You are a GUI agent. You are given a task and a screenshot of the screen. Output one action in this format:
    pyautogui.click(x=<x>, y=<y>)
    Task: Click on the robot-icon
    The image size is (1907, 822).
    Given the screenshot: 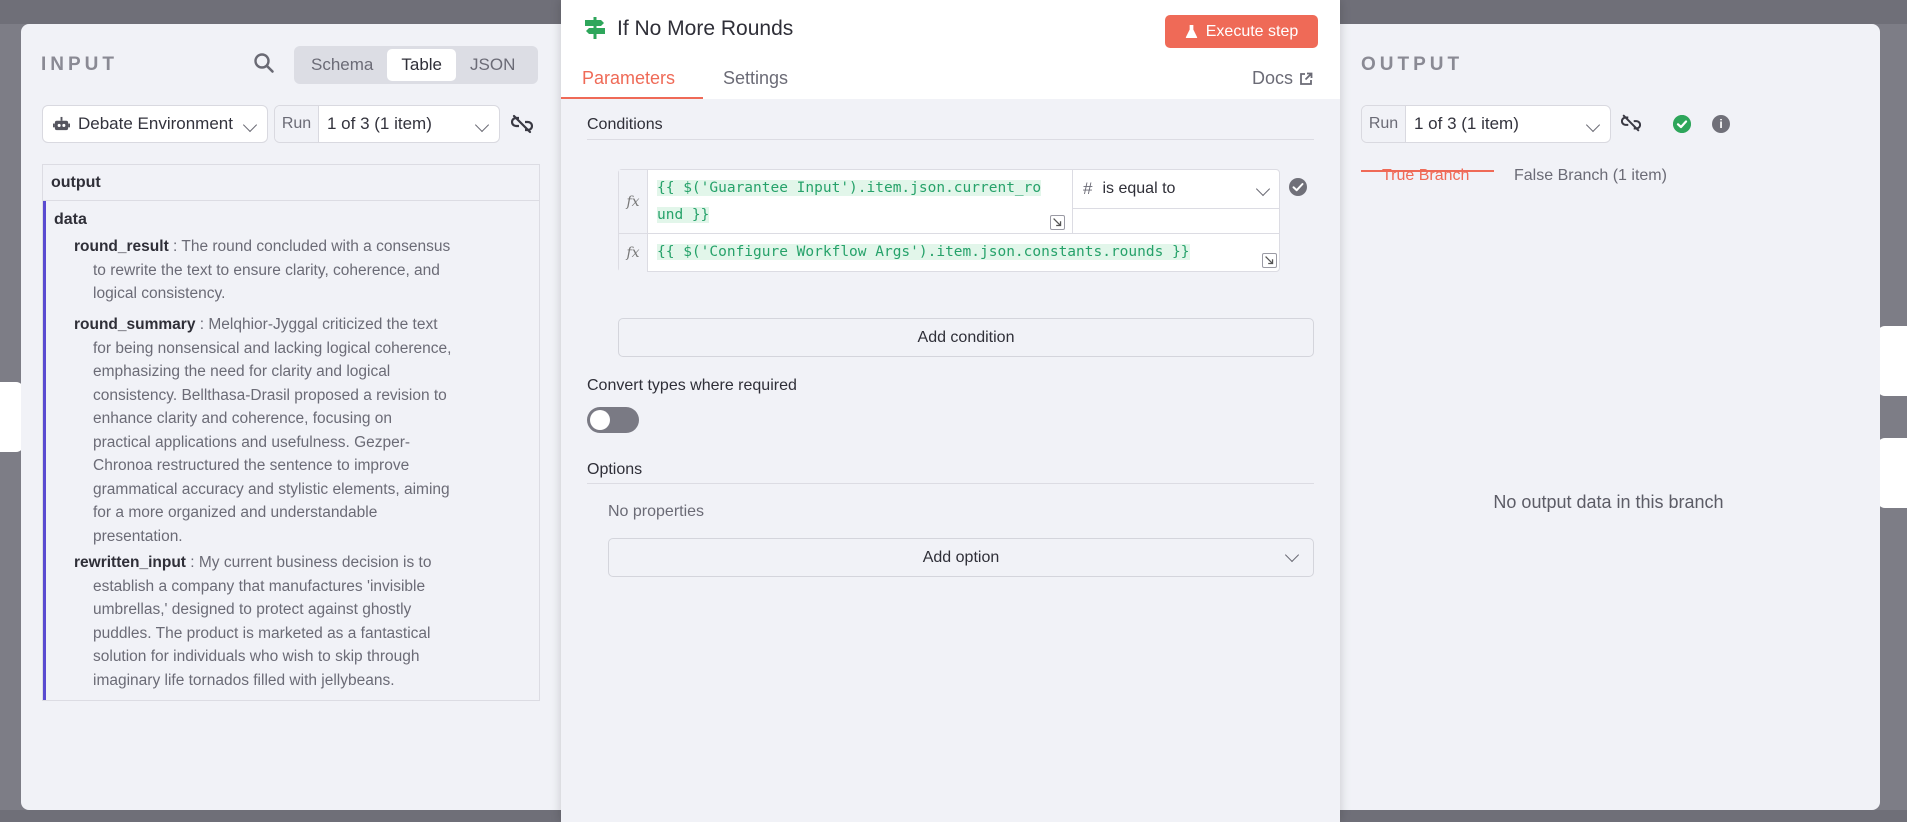 What is the action you would take?
    pyautogui.click(x=61, y=123)
    